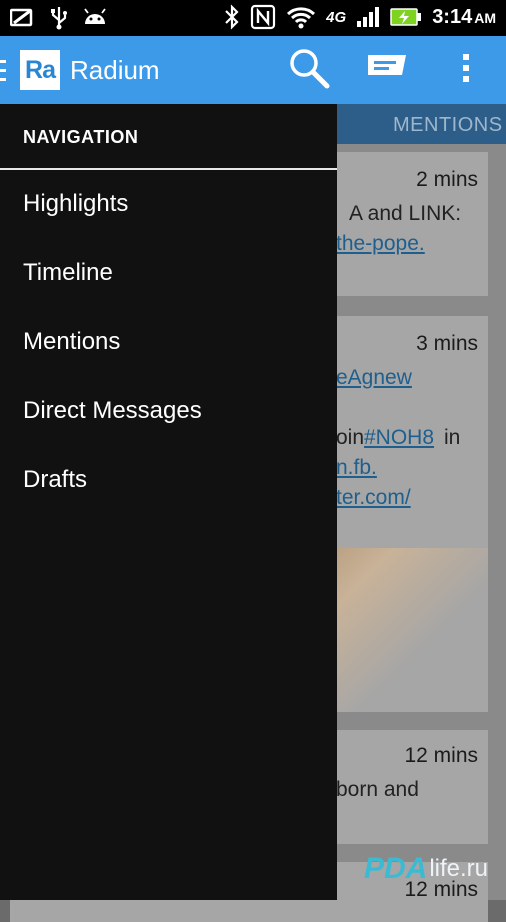 The image size is (506, 922). Describe the element at coordinates (399, 438) in the screenshot. I see `tweet-hashtag: #NOH8` at that location.